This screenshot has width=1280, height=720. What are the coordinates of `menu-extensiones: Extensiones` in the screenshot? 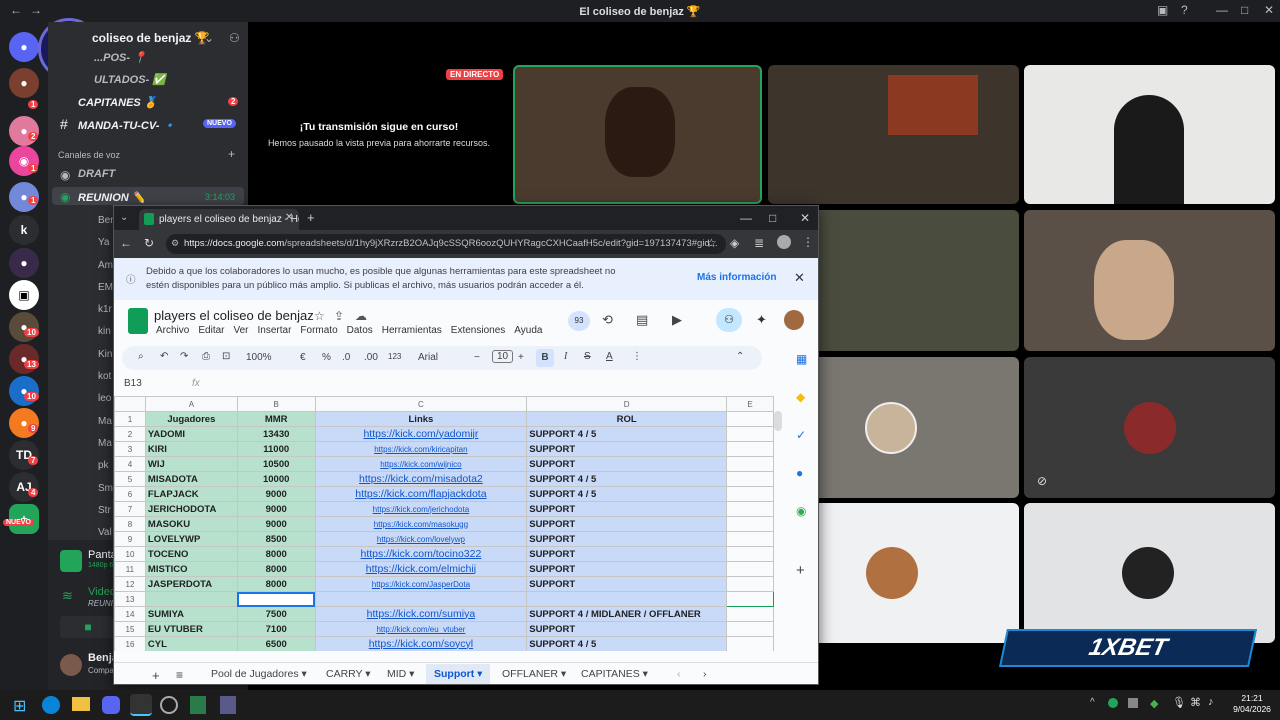 It's located at (478, 330).